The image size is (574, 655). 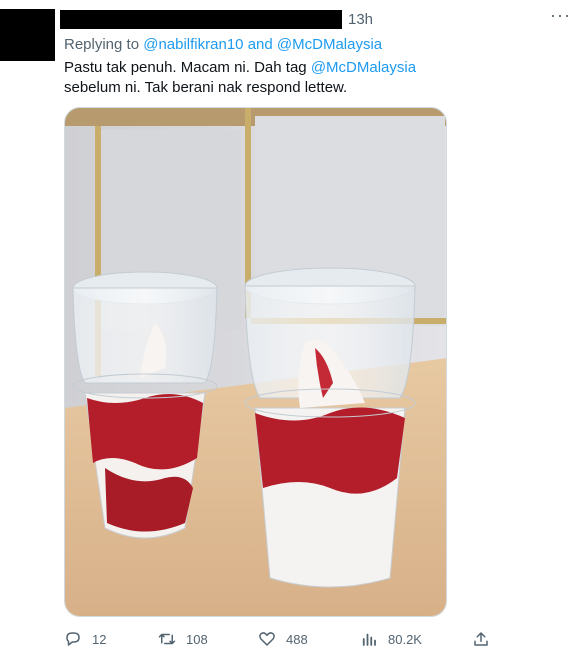 What do you see at coordinates (167, 639) in the screenshot?
I see `retweet-icon` at bounding box center [167, 639].